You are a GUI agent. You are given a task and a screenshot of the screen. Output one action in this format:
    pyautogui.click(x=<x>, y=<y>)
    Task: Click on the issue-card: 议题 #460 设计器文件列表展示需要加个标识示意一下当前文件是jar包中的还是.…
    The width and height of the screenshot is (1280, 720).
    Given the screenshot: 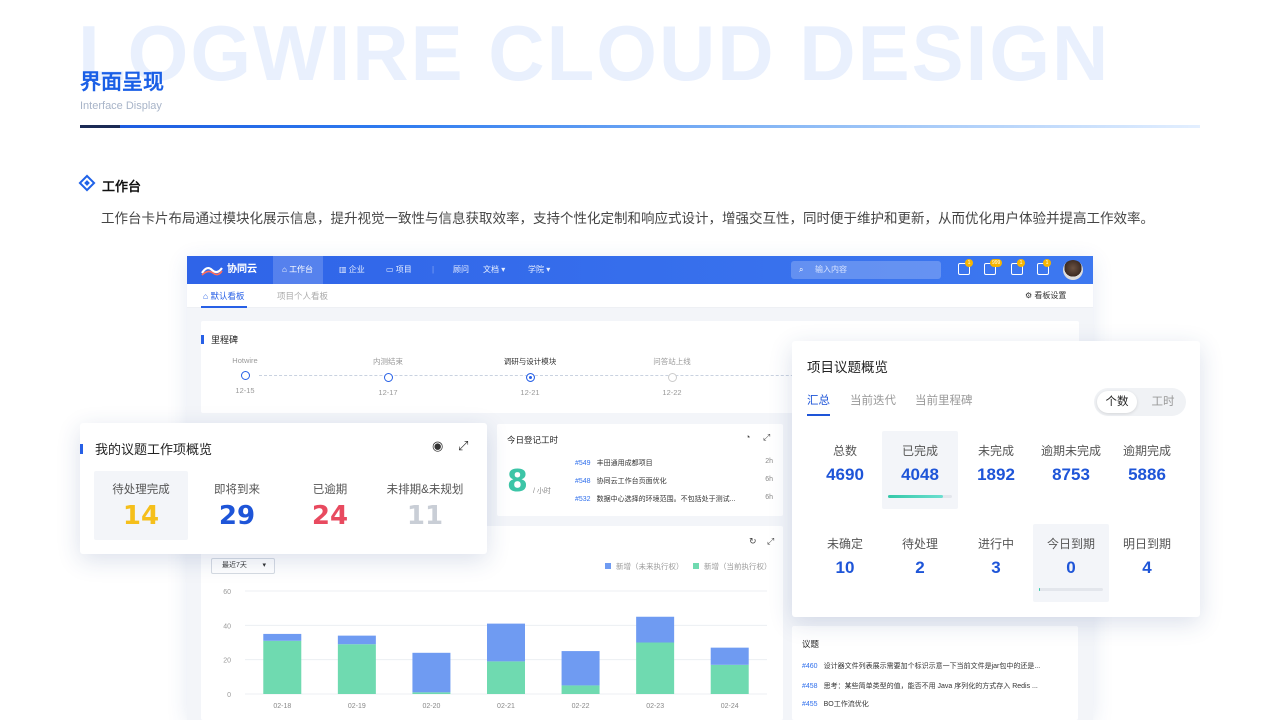 What is the action you would take?
    pyautogui.click(x=935, y=673)
    